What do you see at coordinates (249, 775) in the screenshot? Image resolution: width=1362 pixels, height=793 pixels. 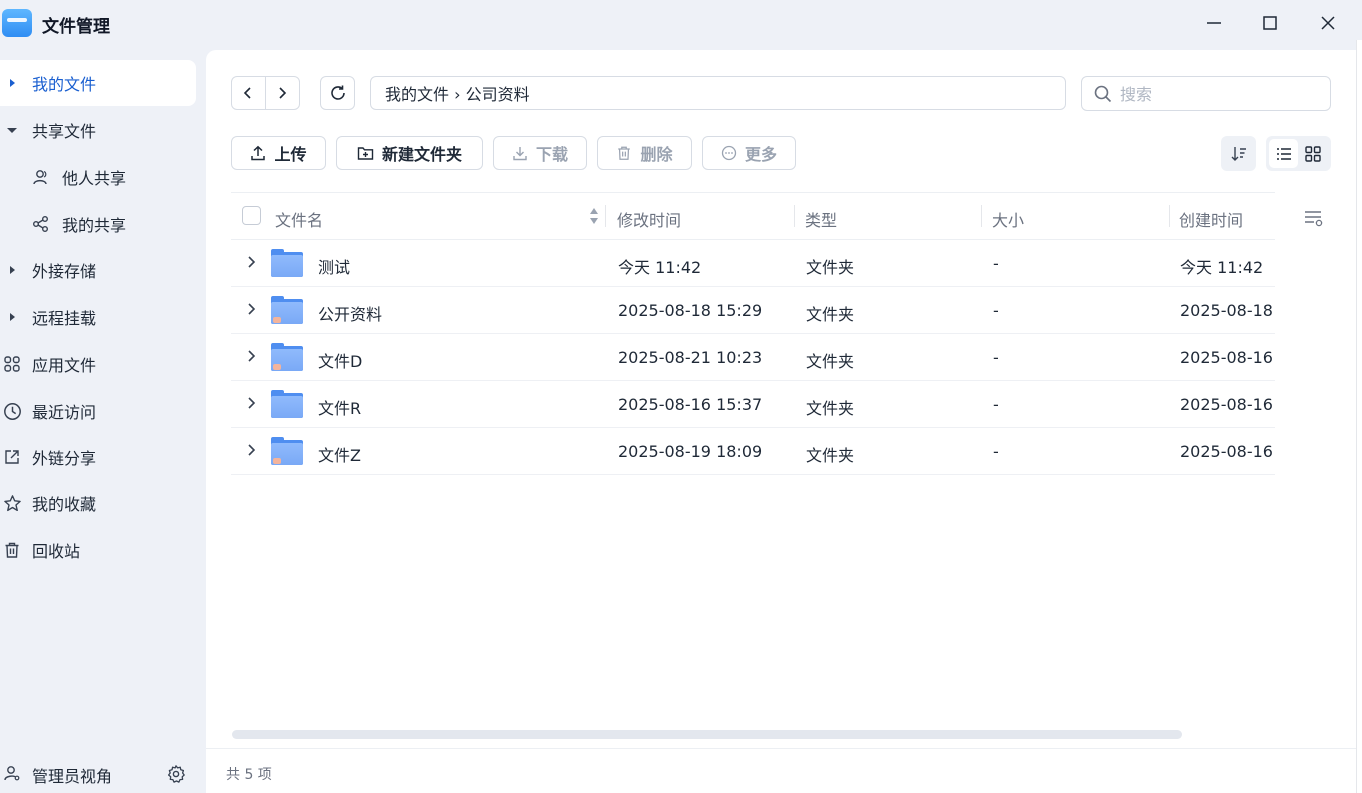 I see `item-count: 共 5 项` at bounding box center [249, 775].